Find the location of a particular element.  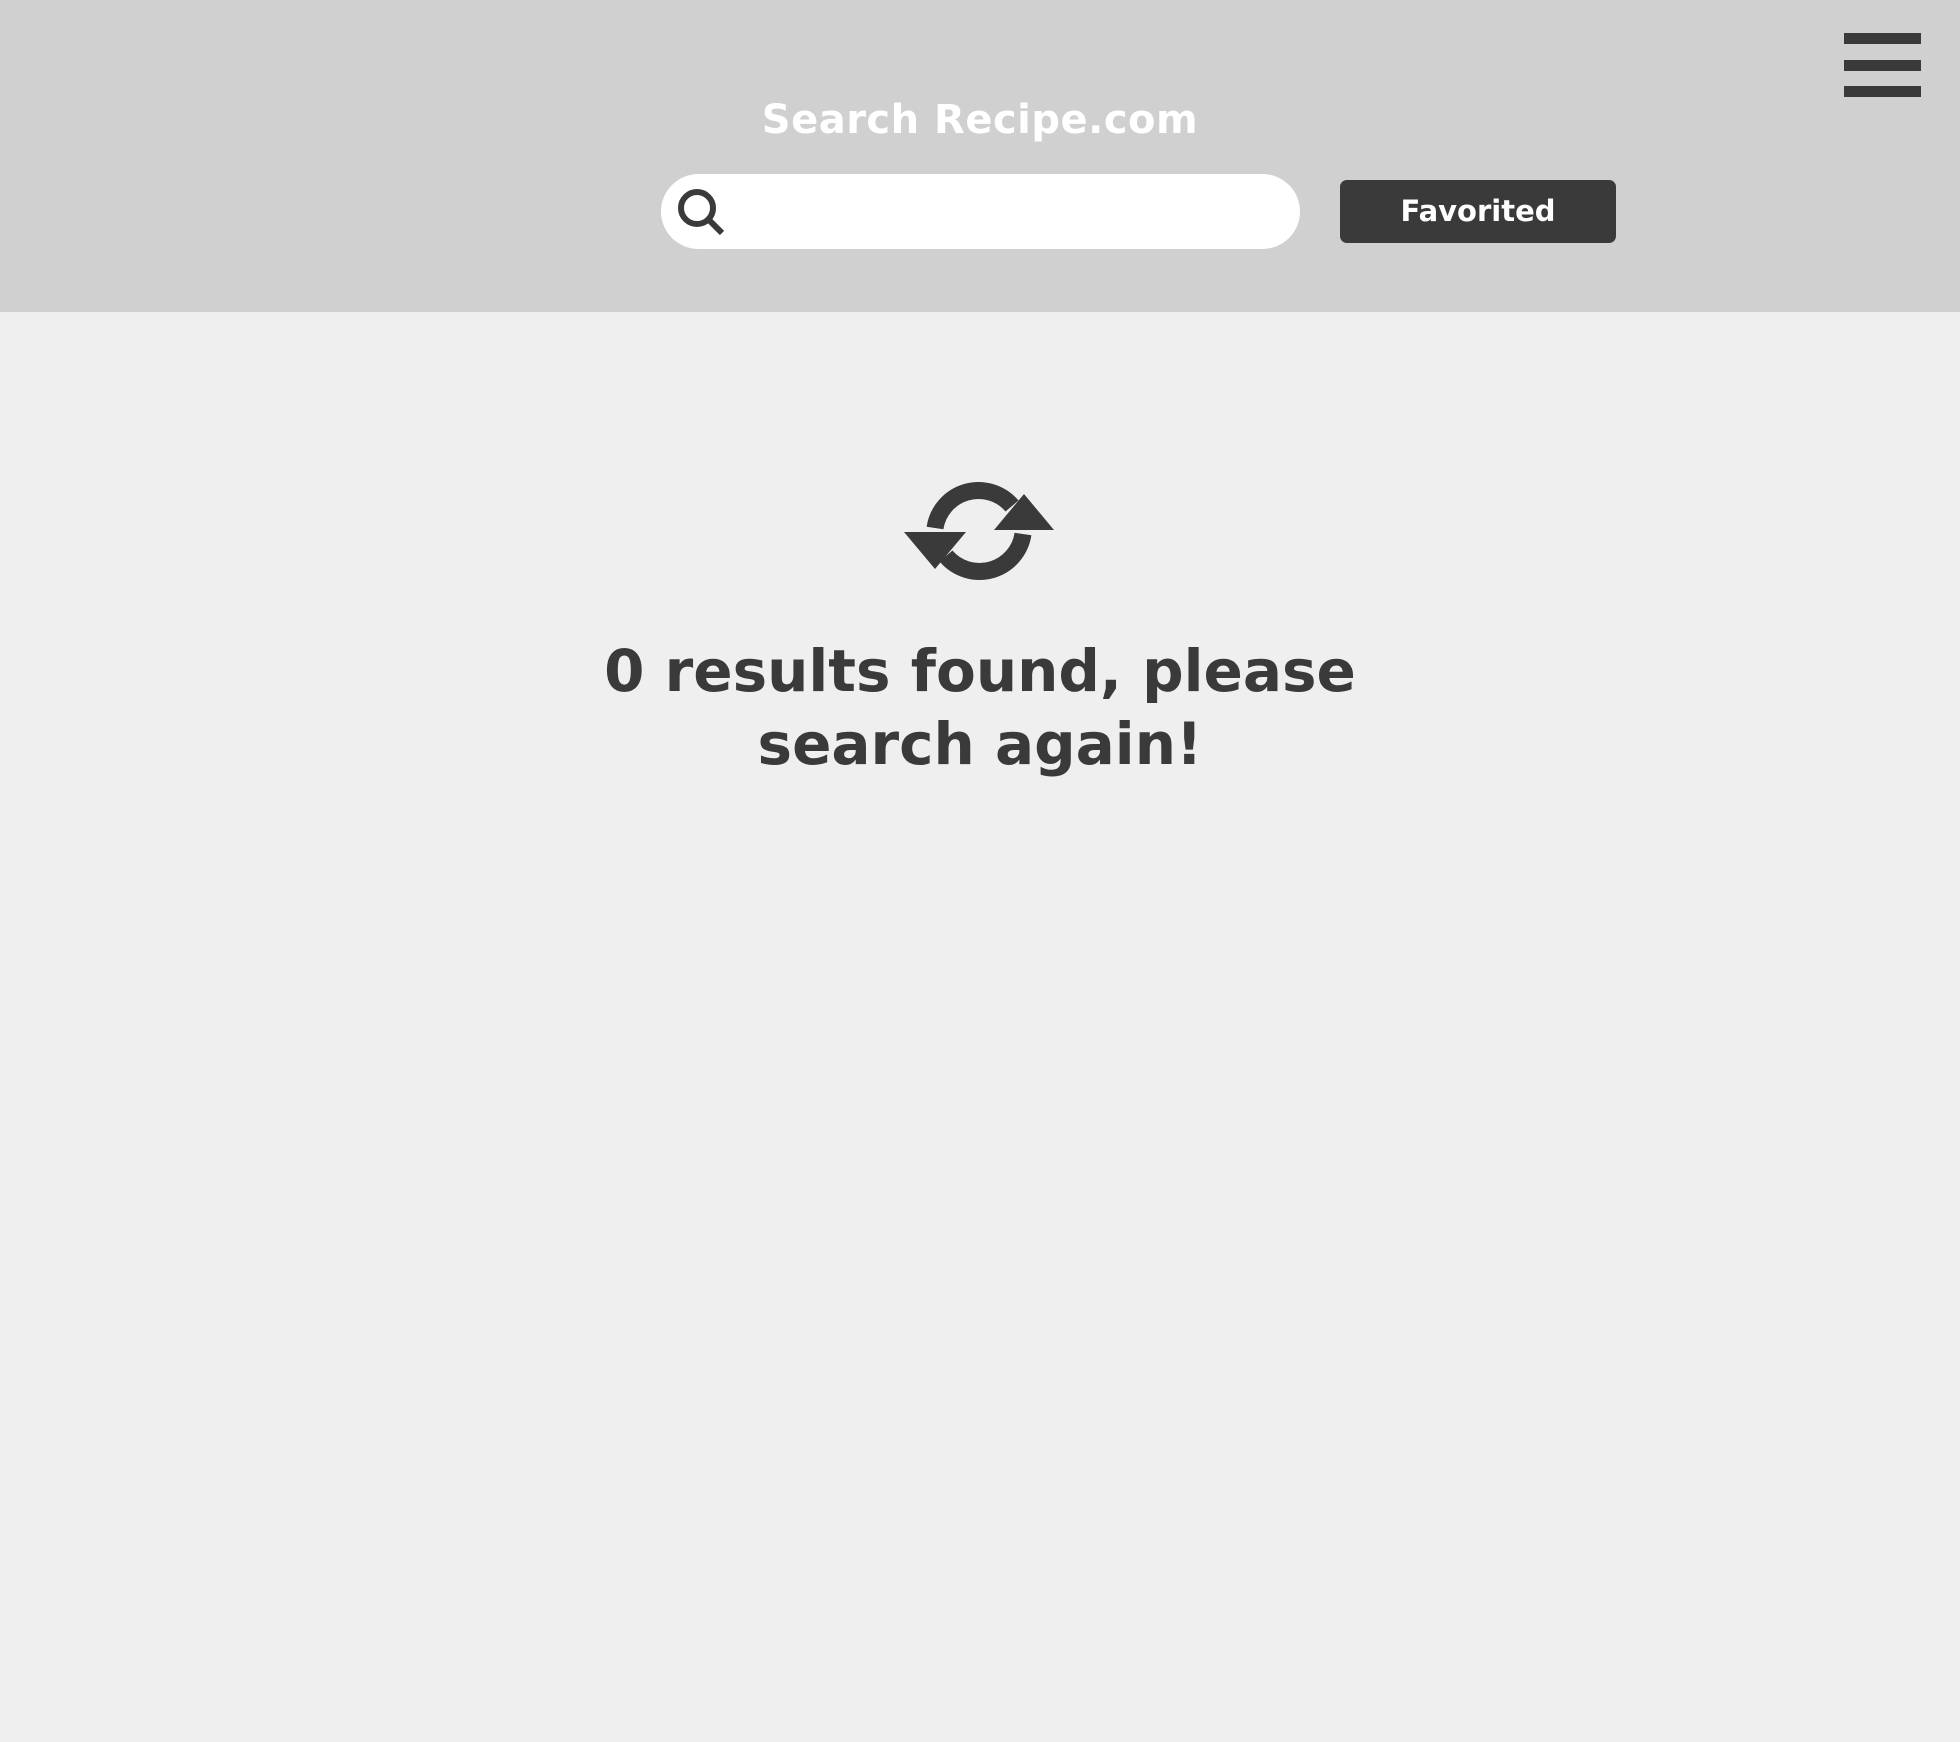

menu-bar-middle is located at coordinates (1882, 65).